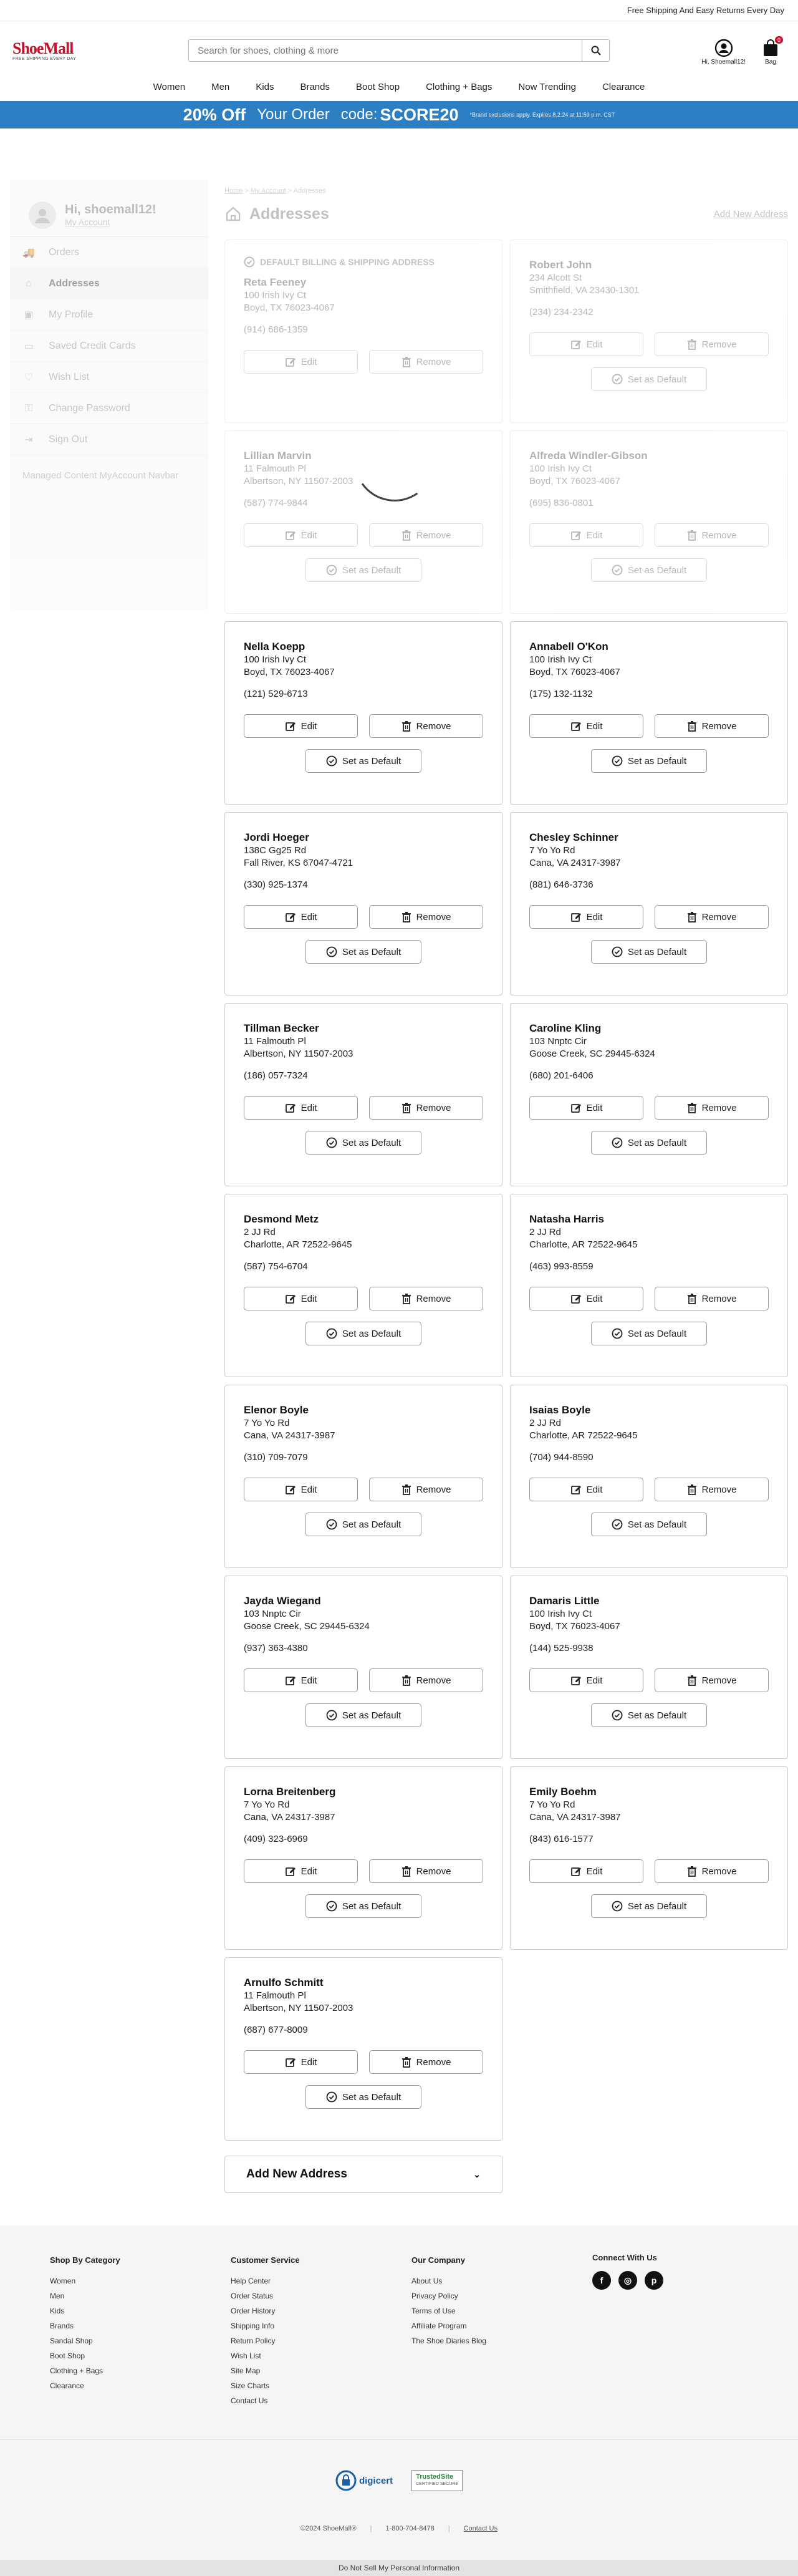  I want to click on footer-link: Brands, so click(140, 2325).